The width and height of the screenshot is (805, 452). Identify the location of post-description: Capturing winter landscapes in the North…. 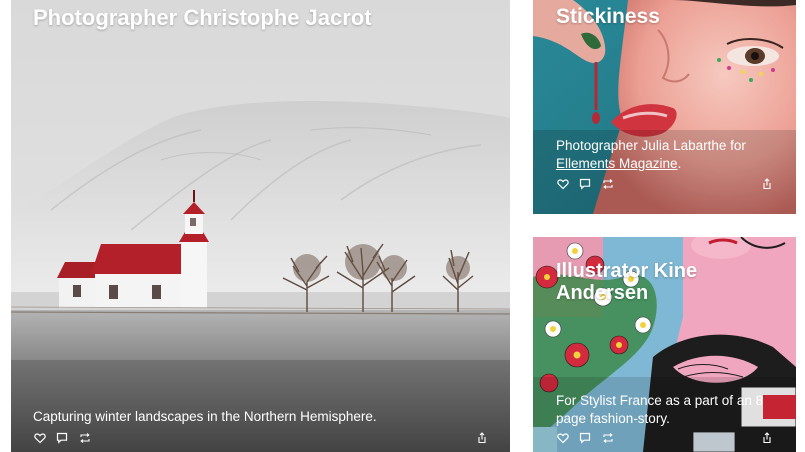
(205, 416).